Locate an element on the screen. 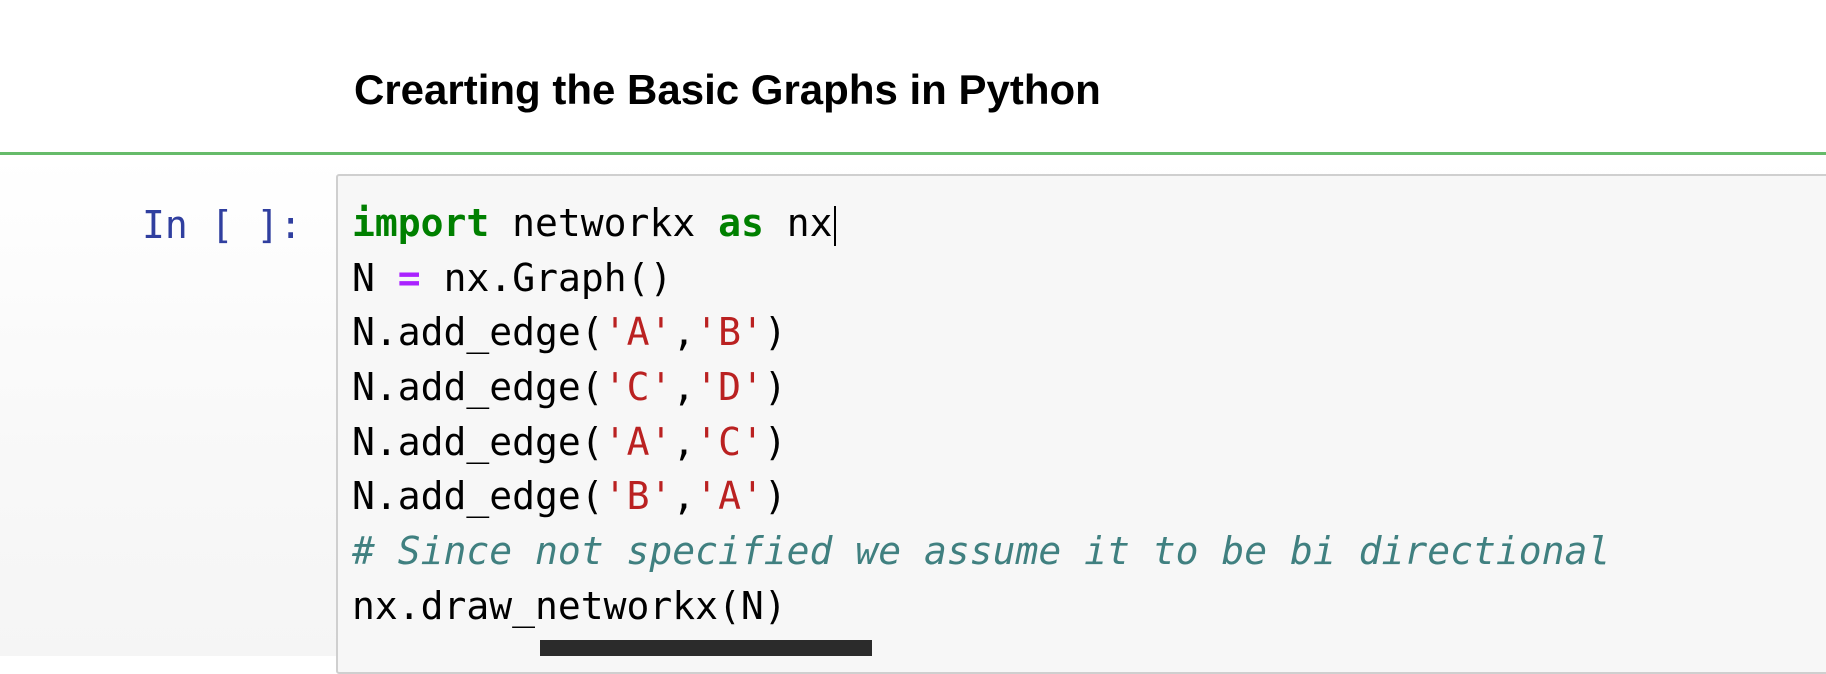 The width and height of the screenshot is (1826, 674). string-literal: D is located at coordinates (730, 387).